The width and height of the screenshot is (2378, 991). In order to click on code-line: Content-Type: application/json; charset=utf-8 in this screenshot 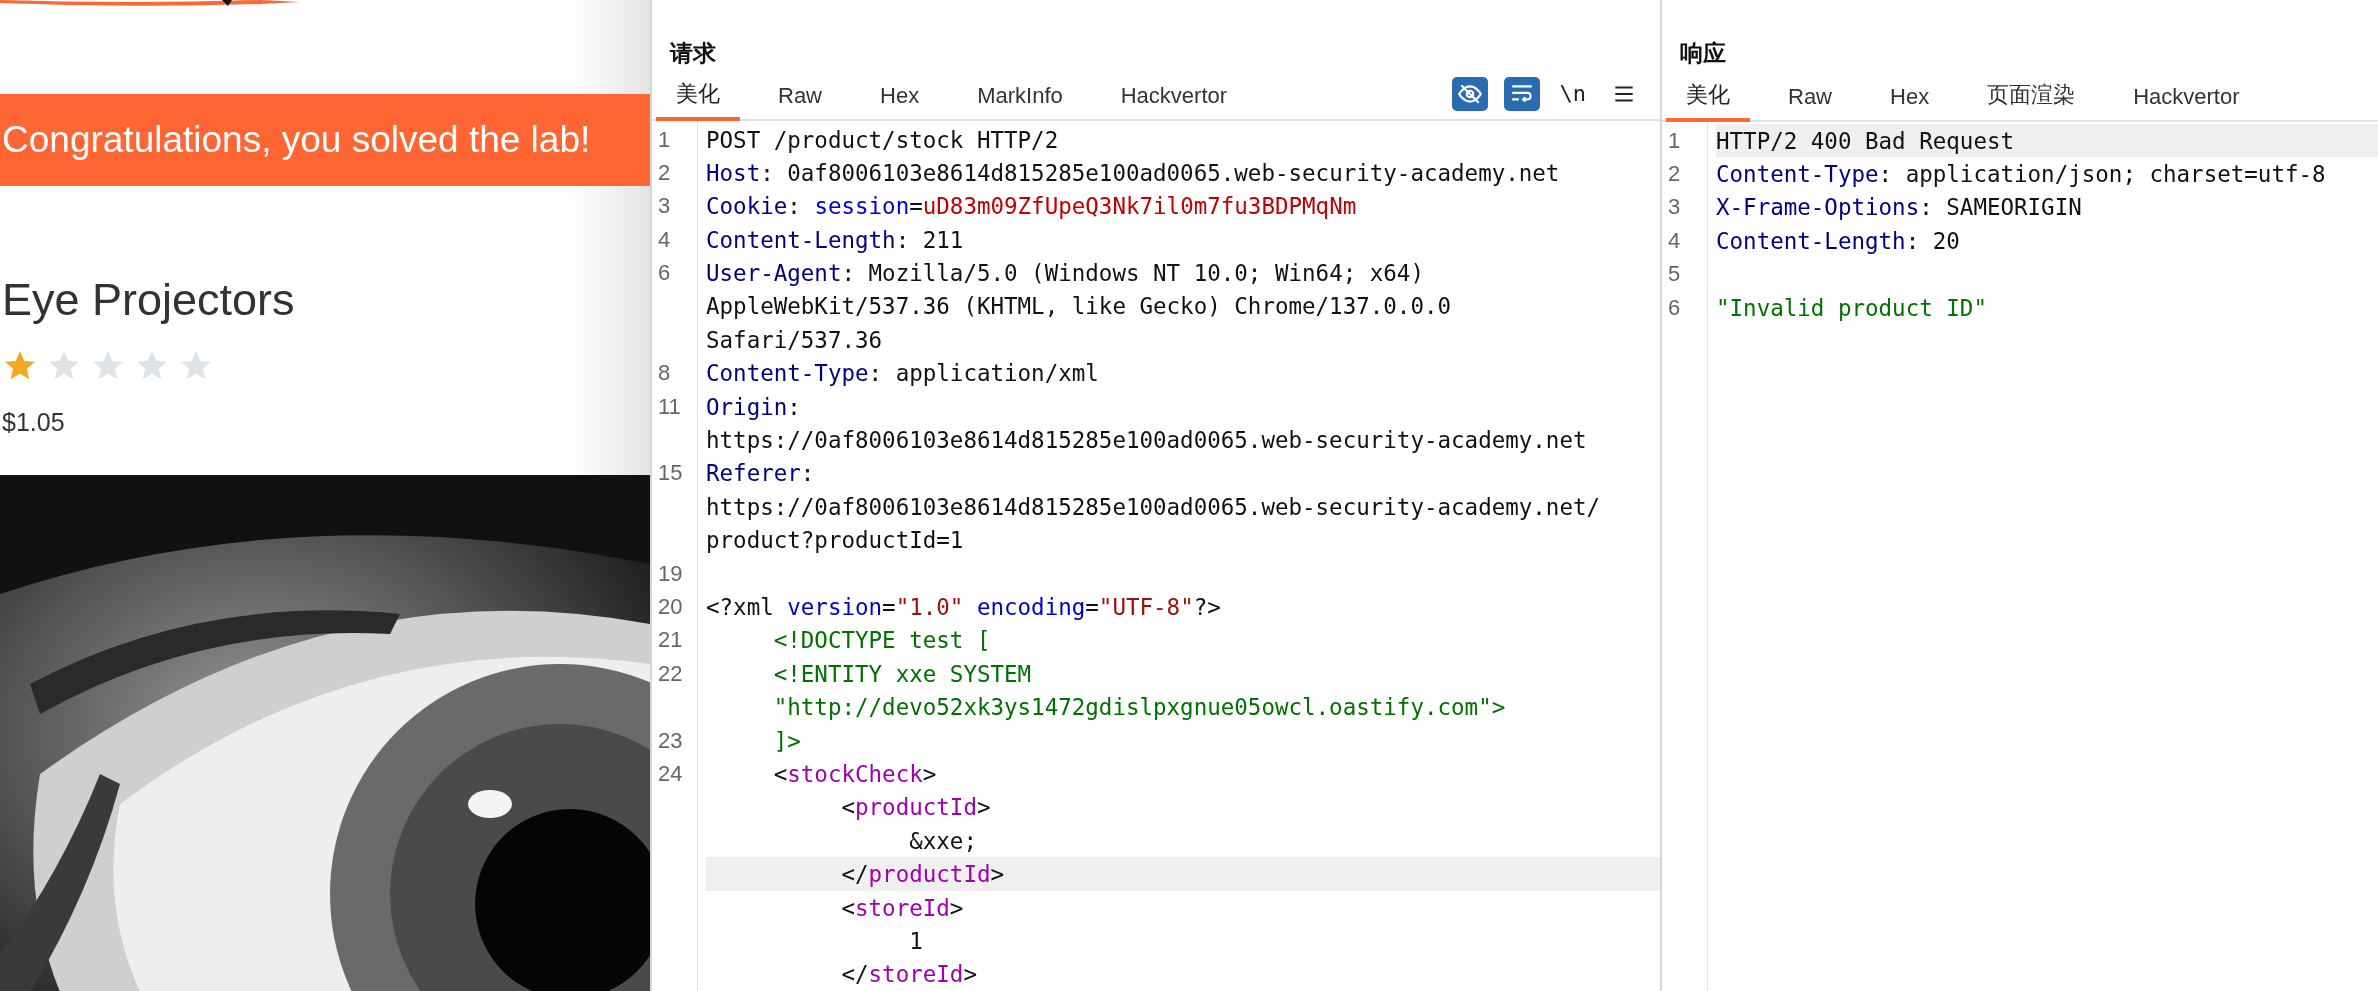, I will do `click(2021, 175)`.